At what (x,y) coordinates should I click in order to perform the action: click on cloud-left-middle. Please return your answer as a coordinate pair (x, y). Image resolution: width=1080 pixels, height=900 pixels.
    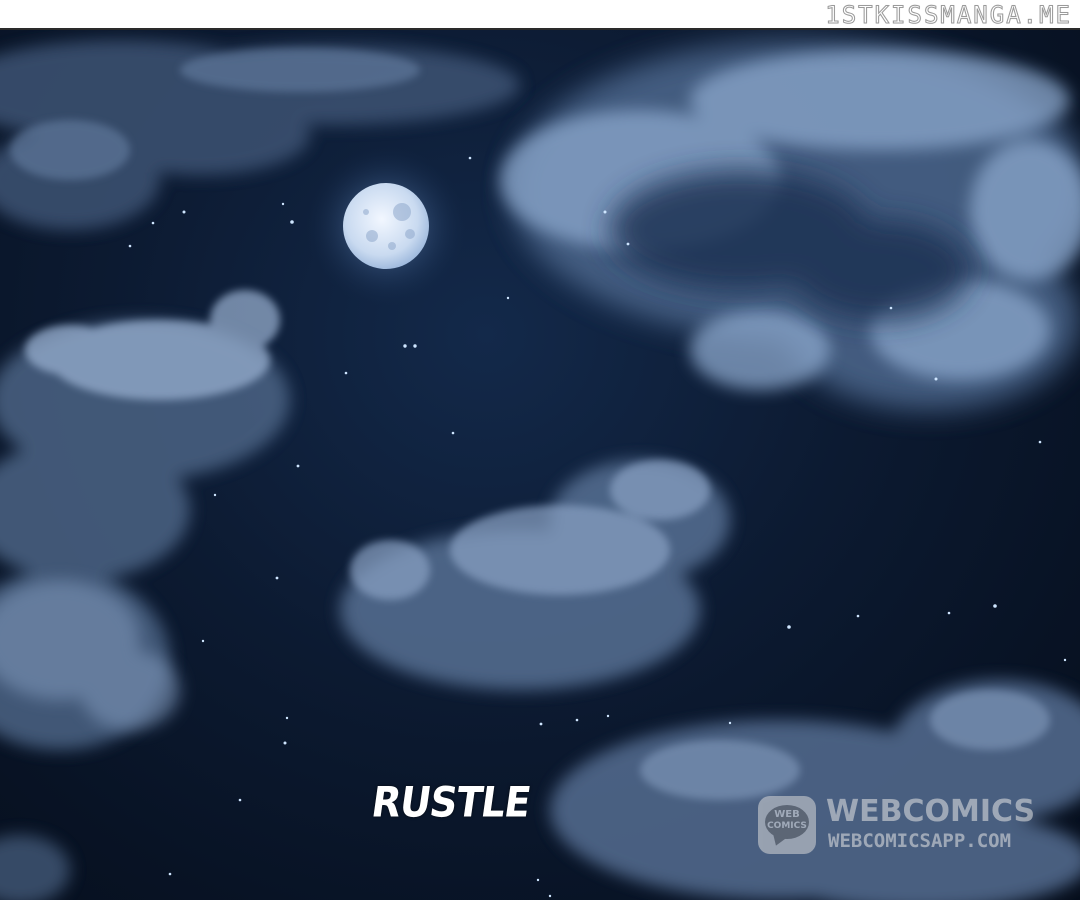
    Looking at the image, I should click on (145, 520).